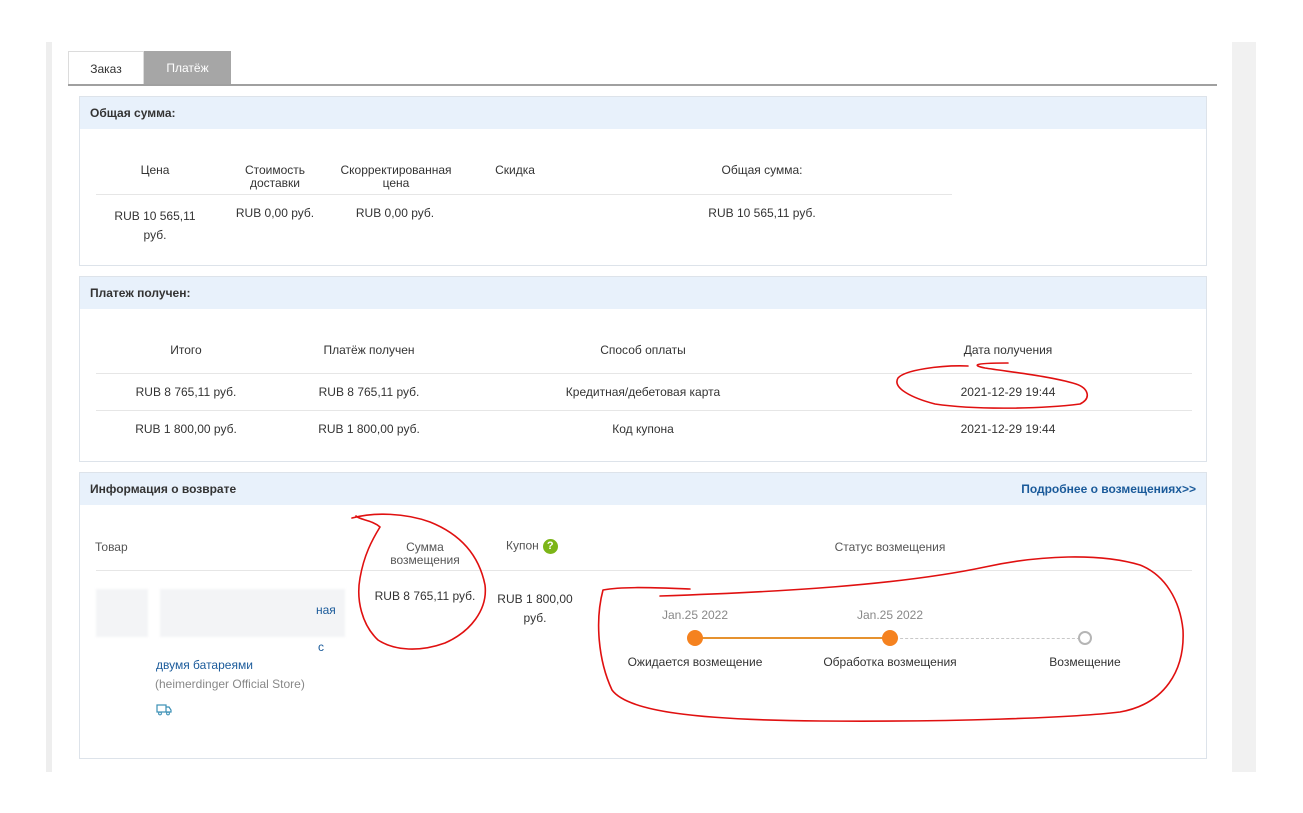 The height and width of the screenshot is (813, 1303). Describe the element at coordinates (369, 392) in the screenshot. I see `row-1-received: RUB 8 765,11 руб.` at that location.